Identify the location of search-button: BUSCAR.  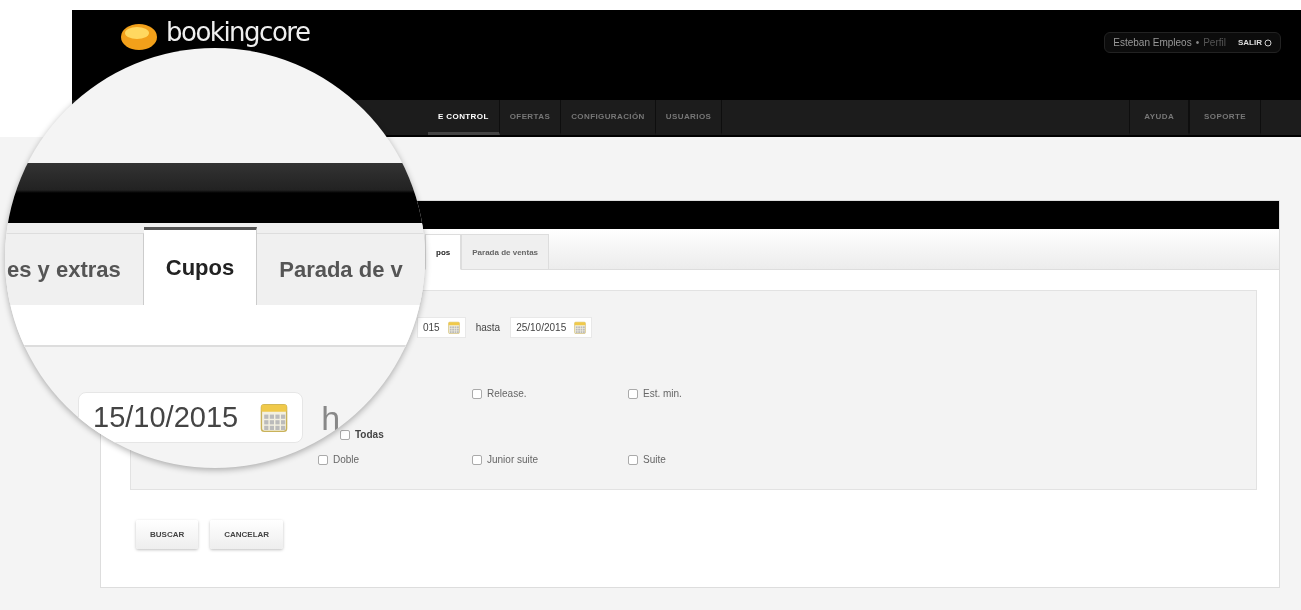
(167, 534).